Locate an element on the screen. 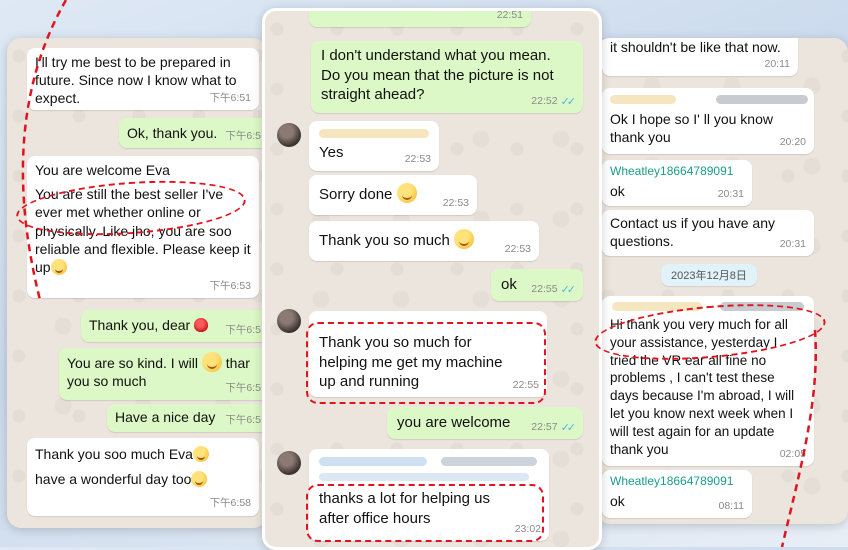 The width and height of the screenshot is (848, 550). message-incoming: Sorry done 22:53 is located at coordinates (393, 195).